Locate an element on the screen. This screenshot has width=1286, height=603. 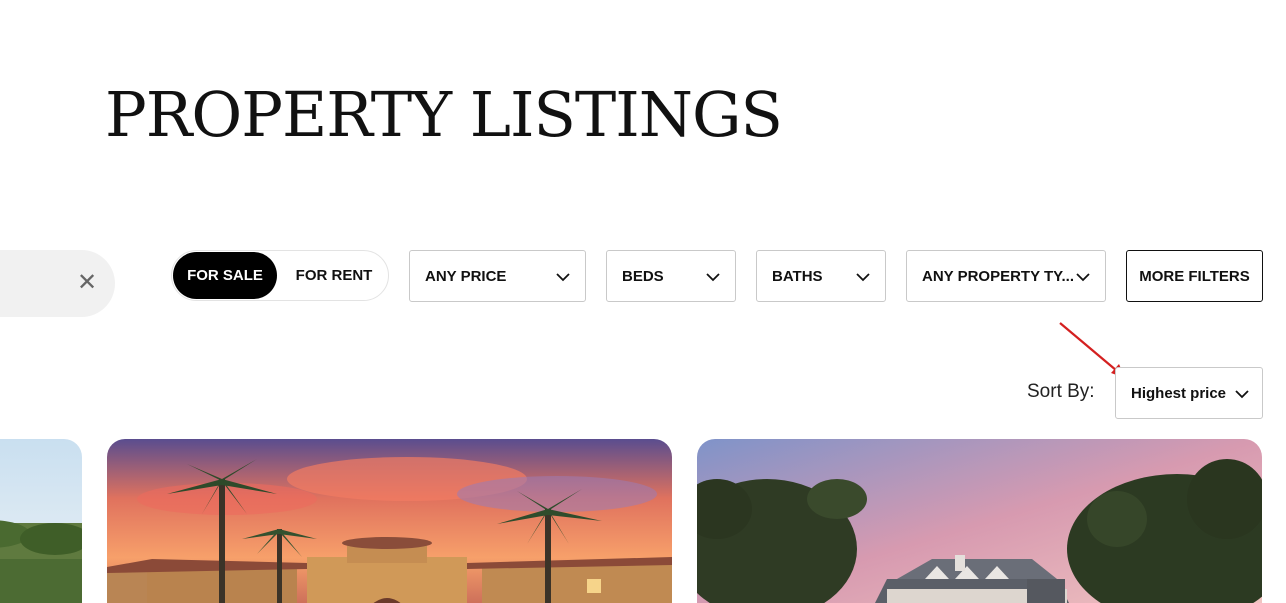
beds-dropdown: BEDS is located at coordinates (671, 276).